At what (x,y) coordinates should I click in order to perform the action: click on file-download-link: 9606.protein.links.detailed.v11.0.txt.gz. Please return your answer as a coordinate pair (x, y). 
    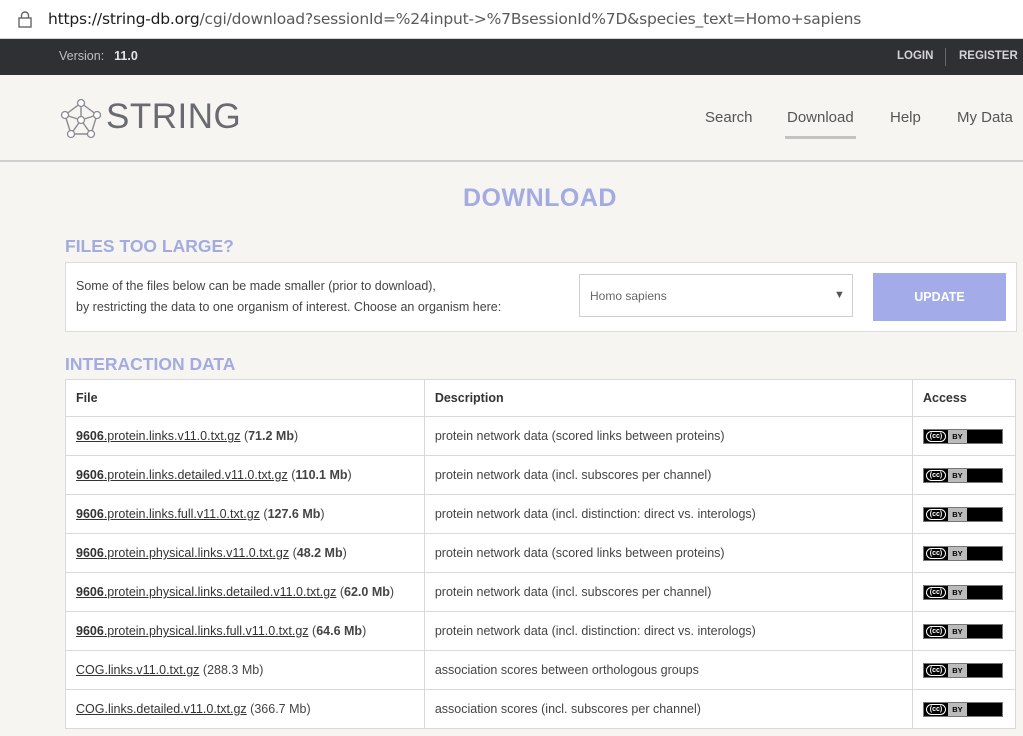
    Looking at the image, I should click on (182, 475).